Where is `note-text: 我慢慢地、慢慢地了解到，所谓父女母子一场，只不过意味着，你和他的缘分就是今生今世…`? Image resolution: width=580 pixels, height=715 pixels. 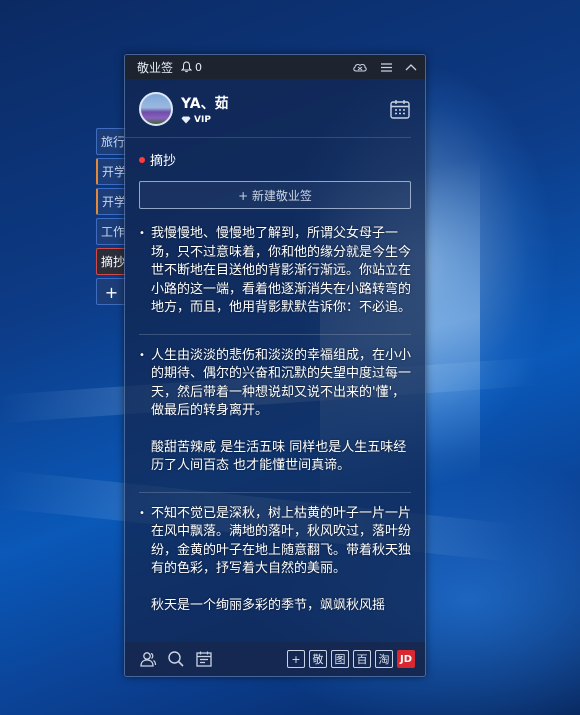
note-text: 我慢慢地、慢慢地了解到，所谓父女母子一场，只不过意味着，你和他的缘分就是今生今世… is located at coordinates (275, 271).